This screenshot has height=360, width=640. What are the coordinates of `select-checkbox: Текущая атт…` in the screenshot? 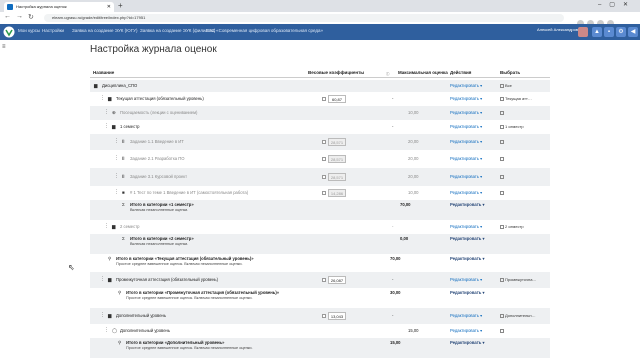 It's located at (516, 98).